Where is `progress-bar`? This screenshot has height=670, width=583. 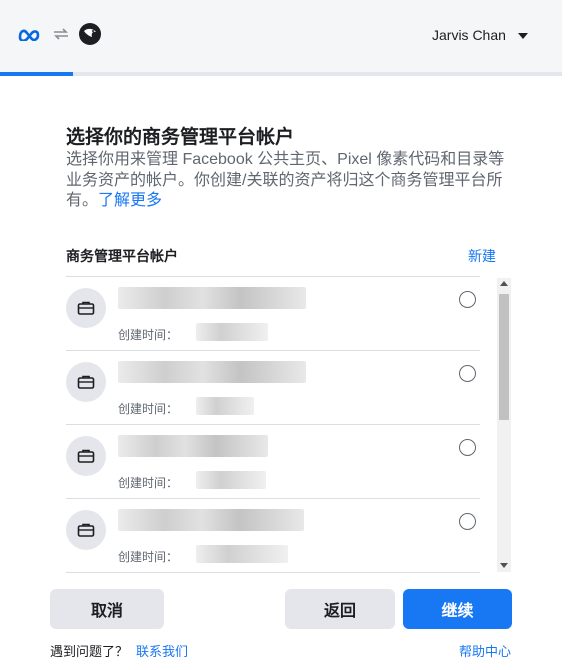
progress-bar is located at coordinates (281, 74).